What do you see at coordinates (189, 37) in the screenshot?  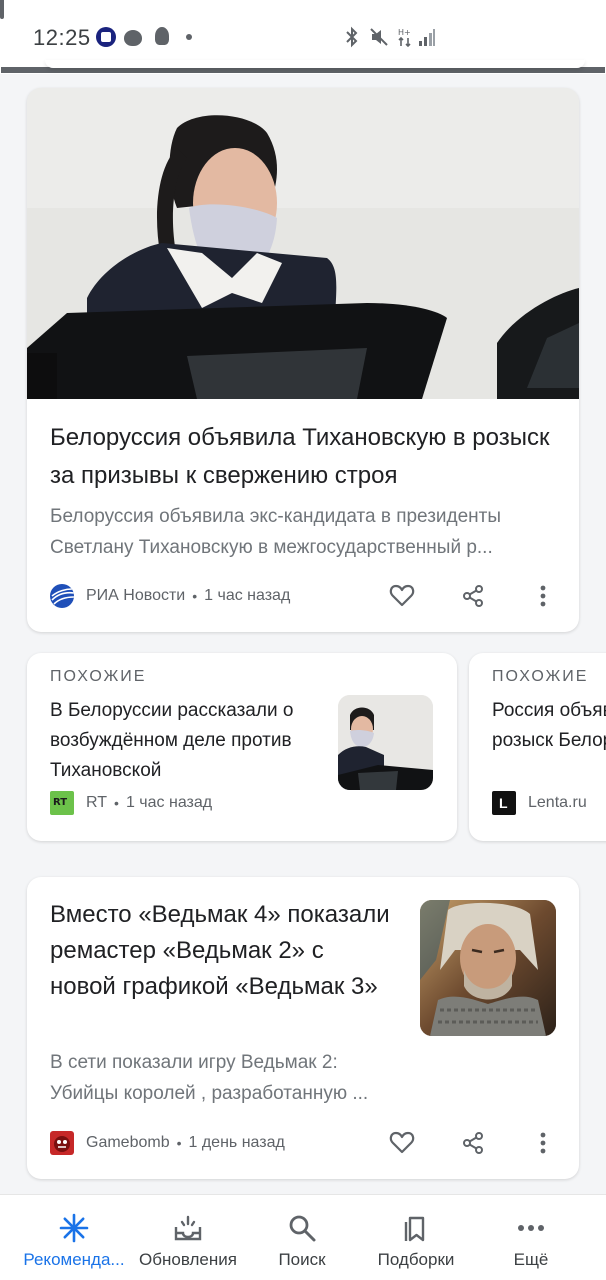 I see `more-notifications-dot-icon` at bounding box center [189, 37].